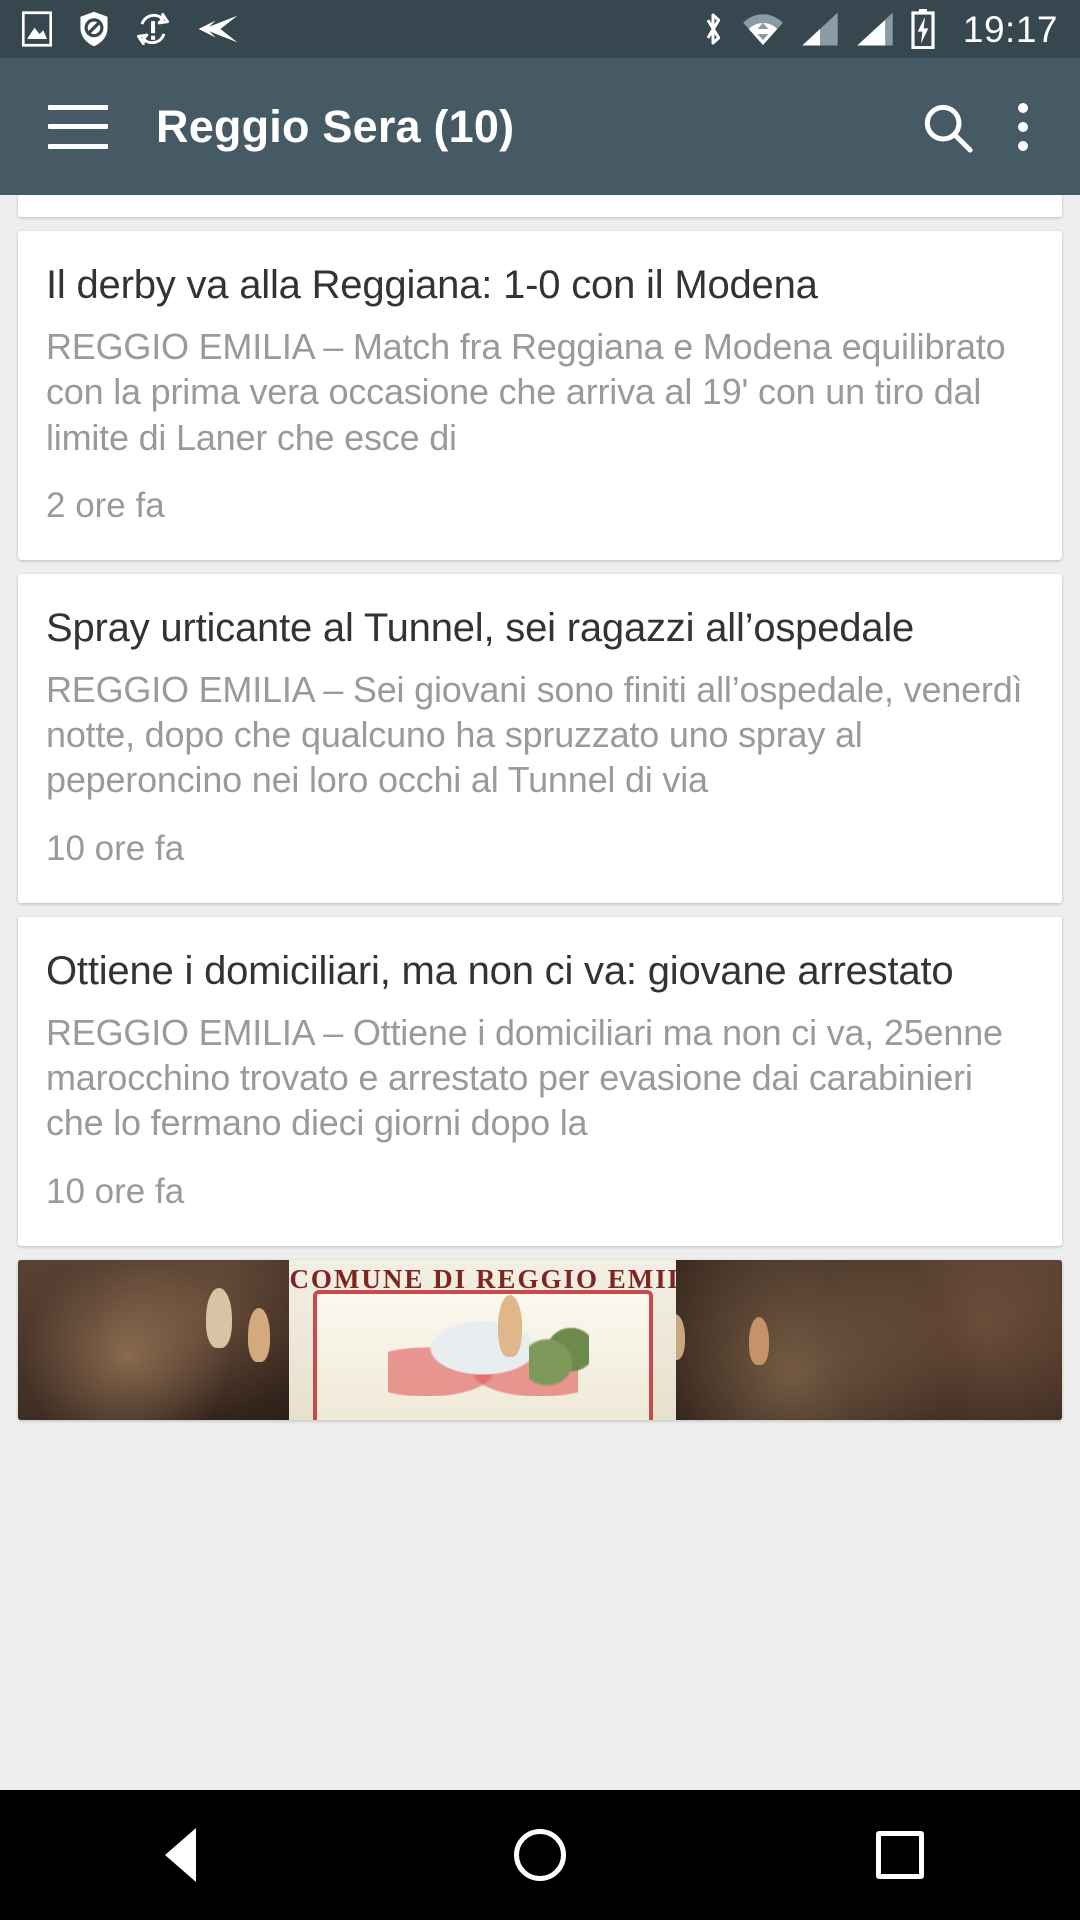 The width and height of the screenshot is (1080, 1920). Describe the element at coordinates (335, 126) in the screenshot. I see `page-title: Reggio Sera (10)` at that location.